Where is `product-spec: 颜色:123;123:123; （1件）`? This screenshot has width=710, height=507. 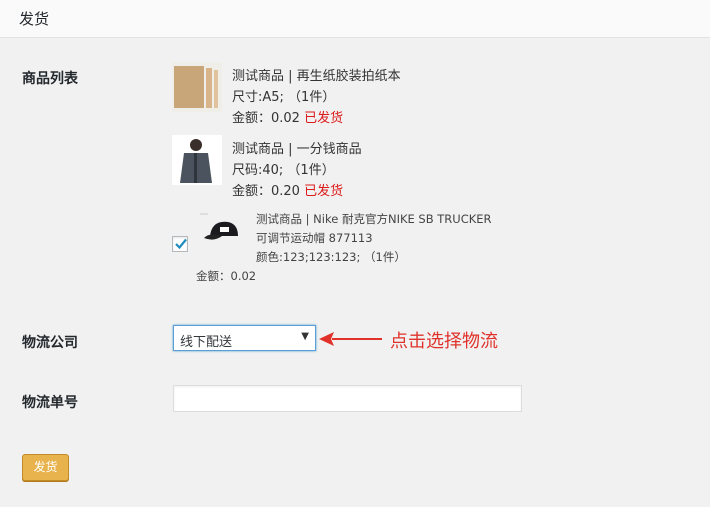 product-spec: 颜色:123;123:123; （1件） is located at coordinates (331, 257).